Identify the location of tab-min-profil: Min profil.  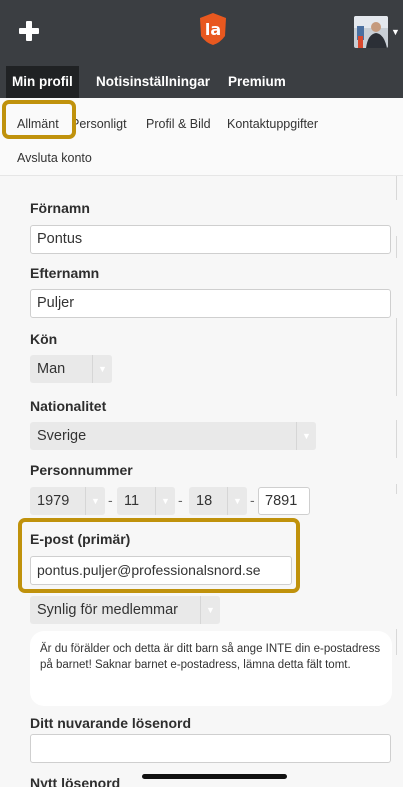
(42, 82).